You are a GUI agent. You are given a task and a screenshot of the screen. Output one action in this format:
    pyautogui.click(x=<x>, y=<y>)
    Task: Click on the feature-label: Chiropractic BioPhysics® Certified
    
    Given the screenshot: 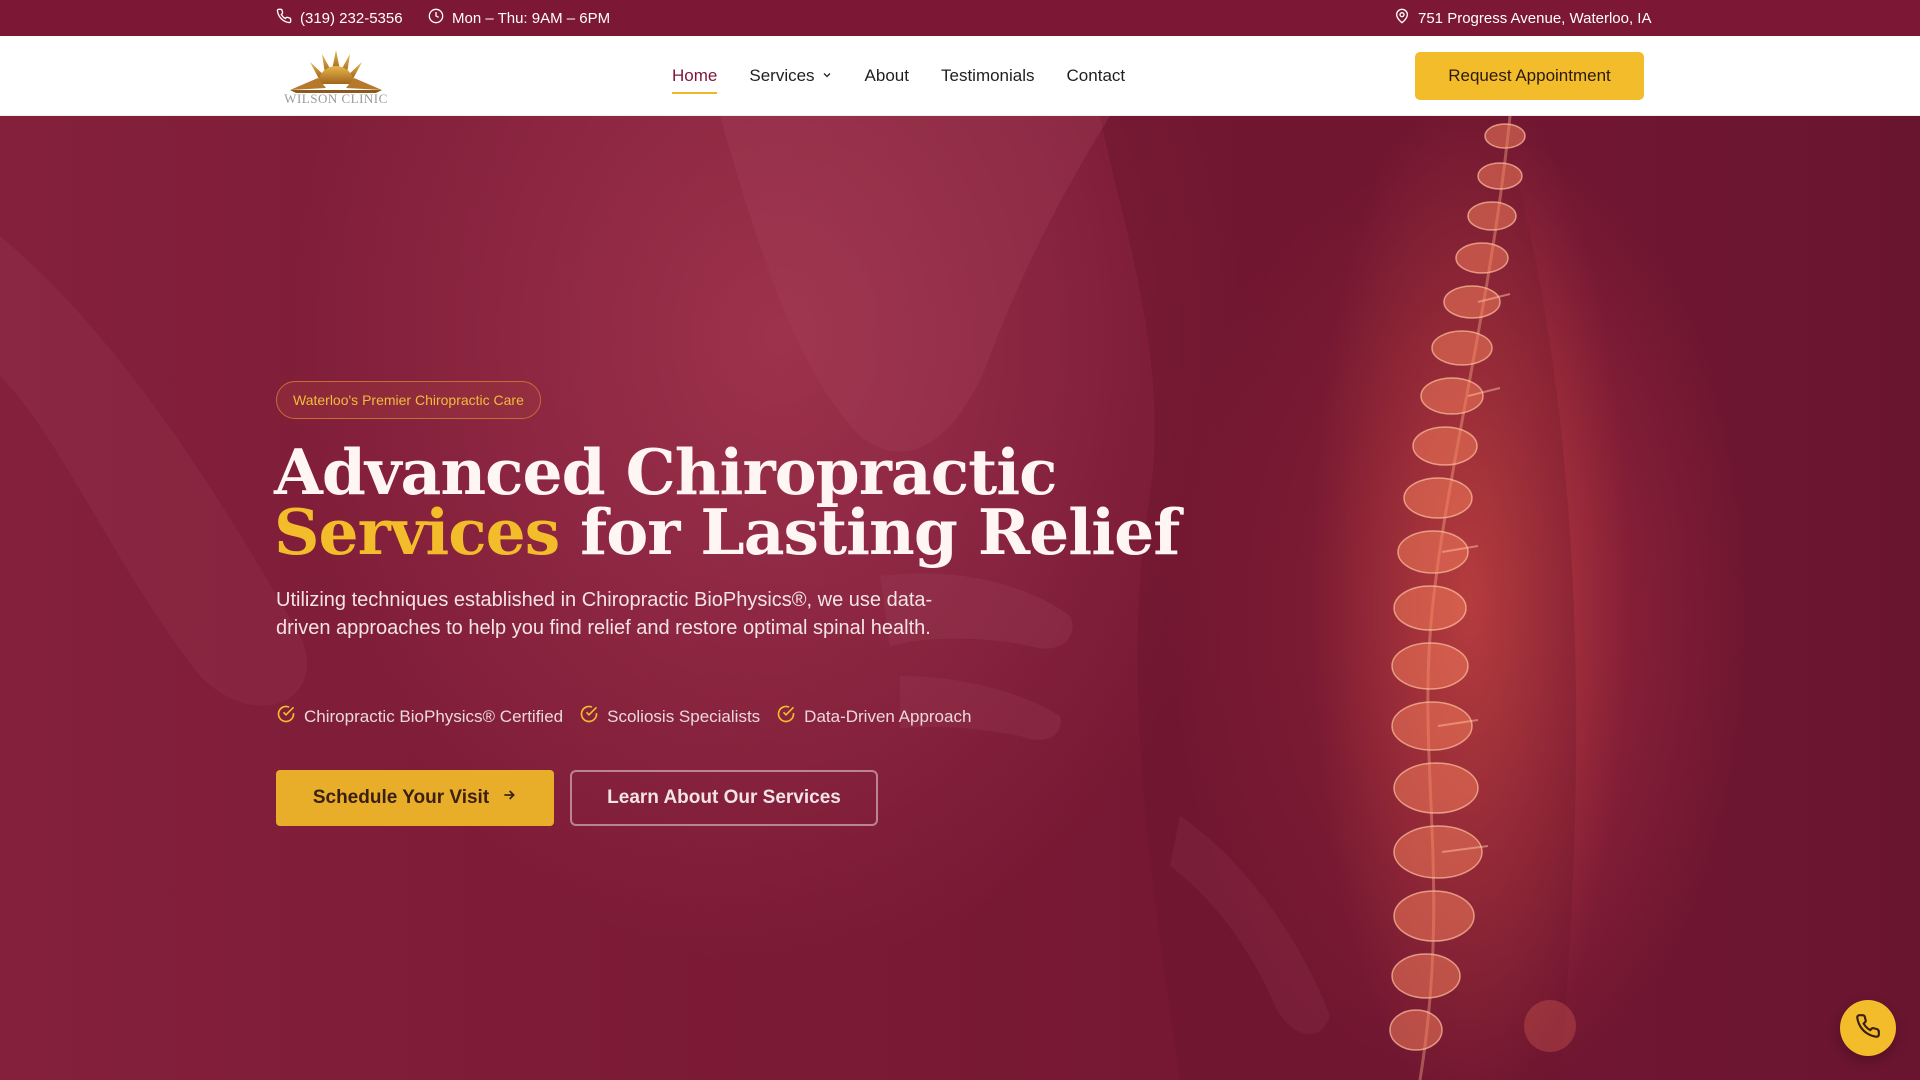 What is the action you would take?
    pyautogui.click(x=434, y=716)
    